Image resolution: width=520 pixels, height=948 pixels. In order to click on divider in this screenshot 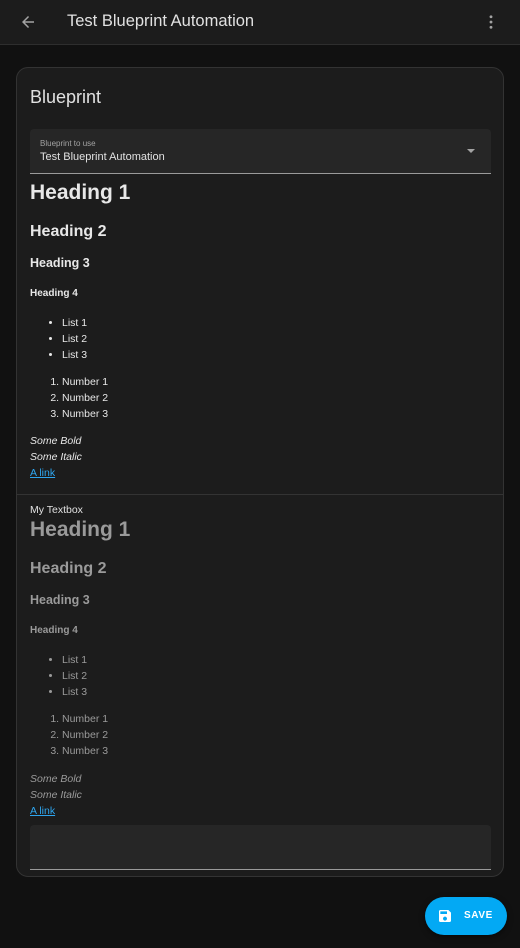, I will do `click(260, 494)`.